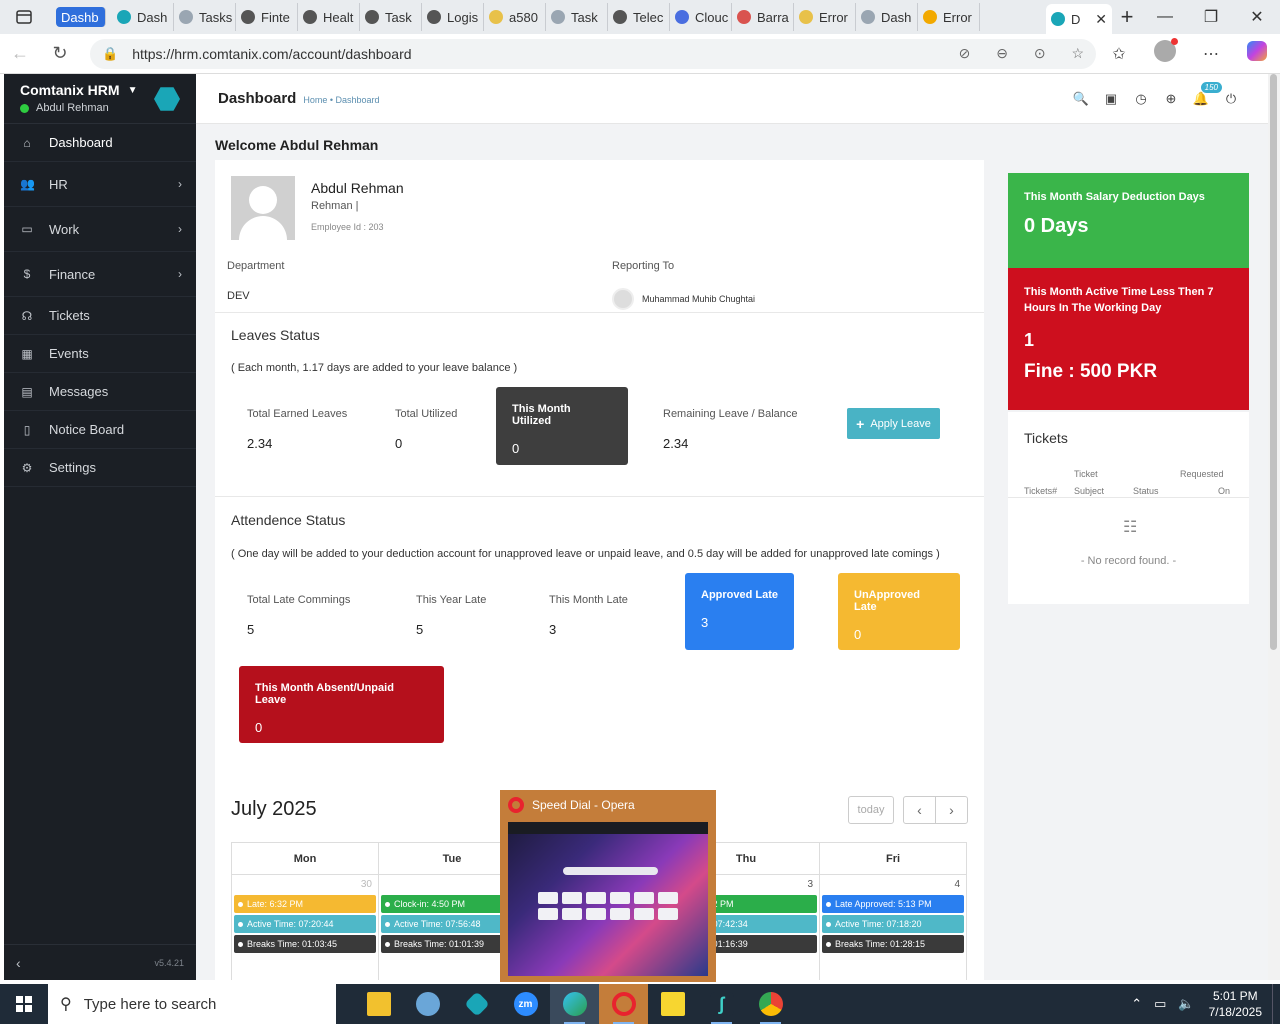 The width and height of the screenshot is (1280, 1024). I want to click on sidebar-item-messages: ▤ Messages, so click(100, 392).